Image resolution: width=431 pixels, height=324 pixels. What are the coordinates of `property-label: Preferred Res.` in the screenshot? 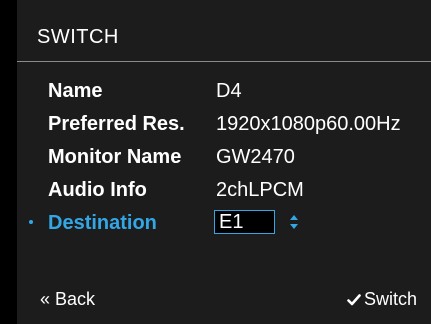 It's located at (116, 124).